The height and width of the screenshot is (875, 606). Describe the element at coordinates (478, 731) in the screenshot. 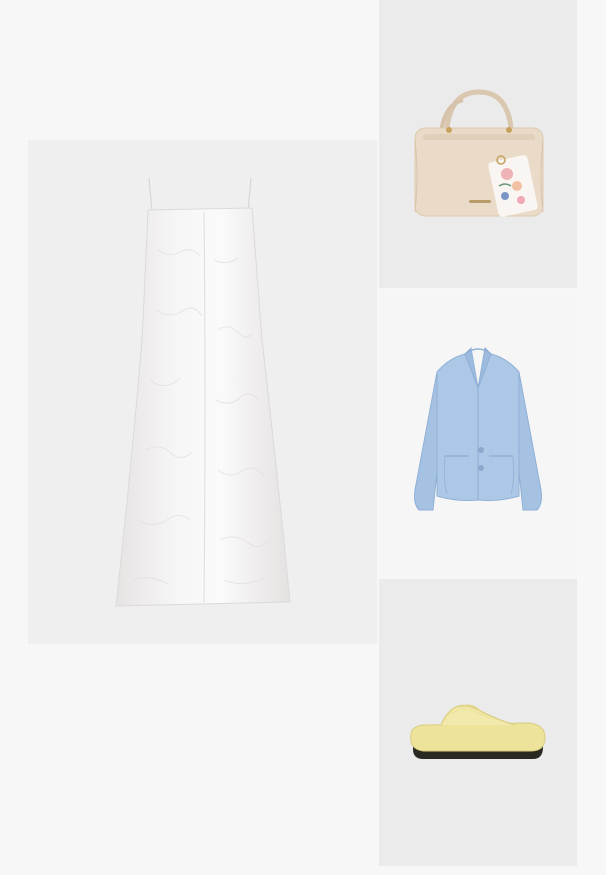

I see `yellow-flip-flop-sandal-image` at that location.